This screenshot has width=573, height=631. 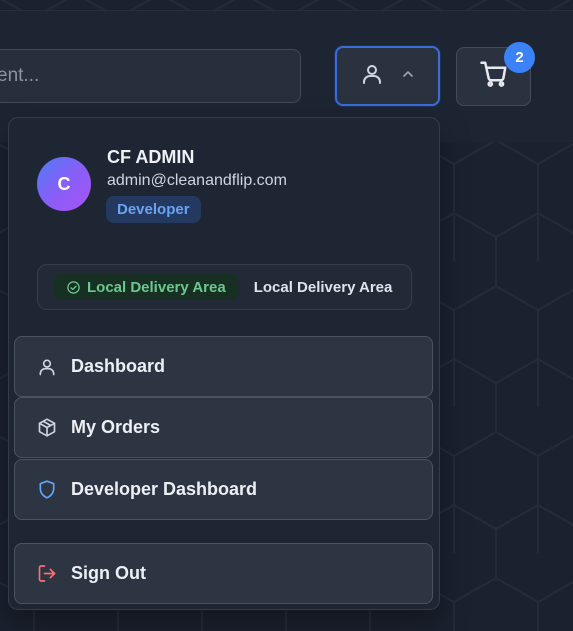 I want to click on delivery-status-box: Local Delivery Area Local Delivery Area, so click(x=224, y=287).